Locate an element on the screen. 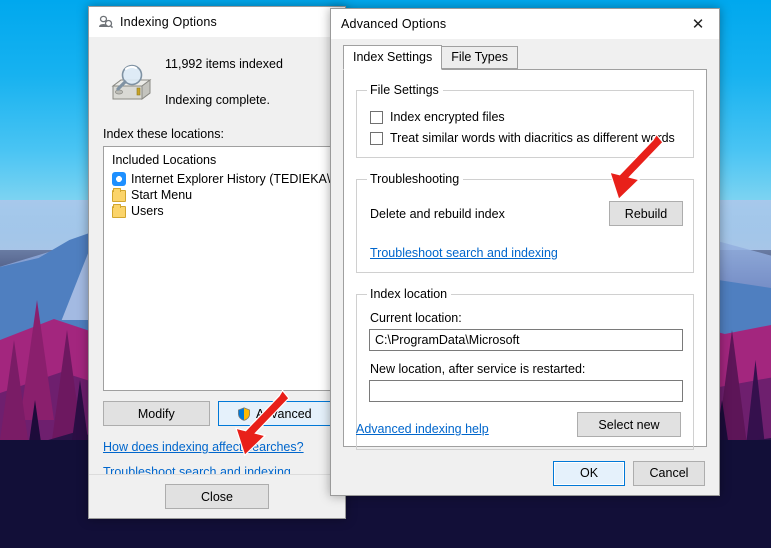 The height and width of the screenshot is (548, 771). indexing-options-footer: Close is located at coordinates (217, 496).